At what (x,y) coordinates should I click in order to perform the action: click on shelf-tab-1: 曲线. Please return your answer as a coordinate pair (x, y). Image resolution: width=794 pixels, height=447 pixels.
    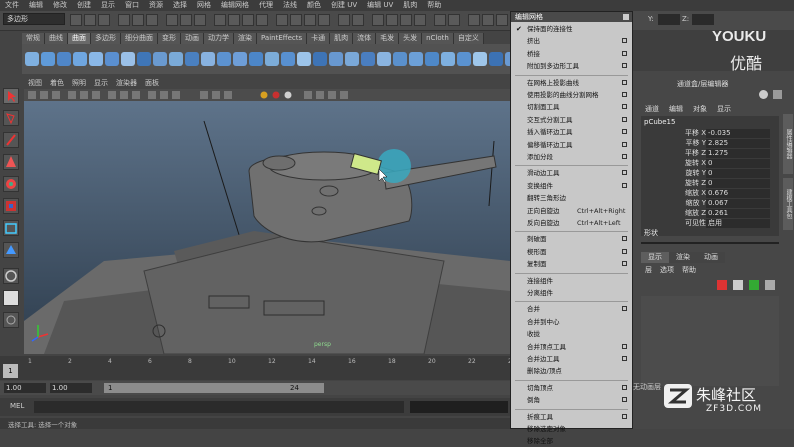
    Looking at the image, I should click on (56, 38).